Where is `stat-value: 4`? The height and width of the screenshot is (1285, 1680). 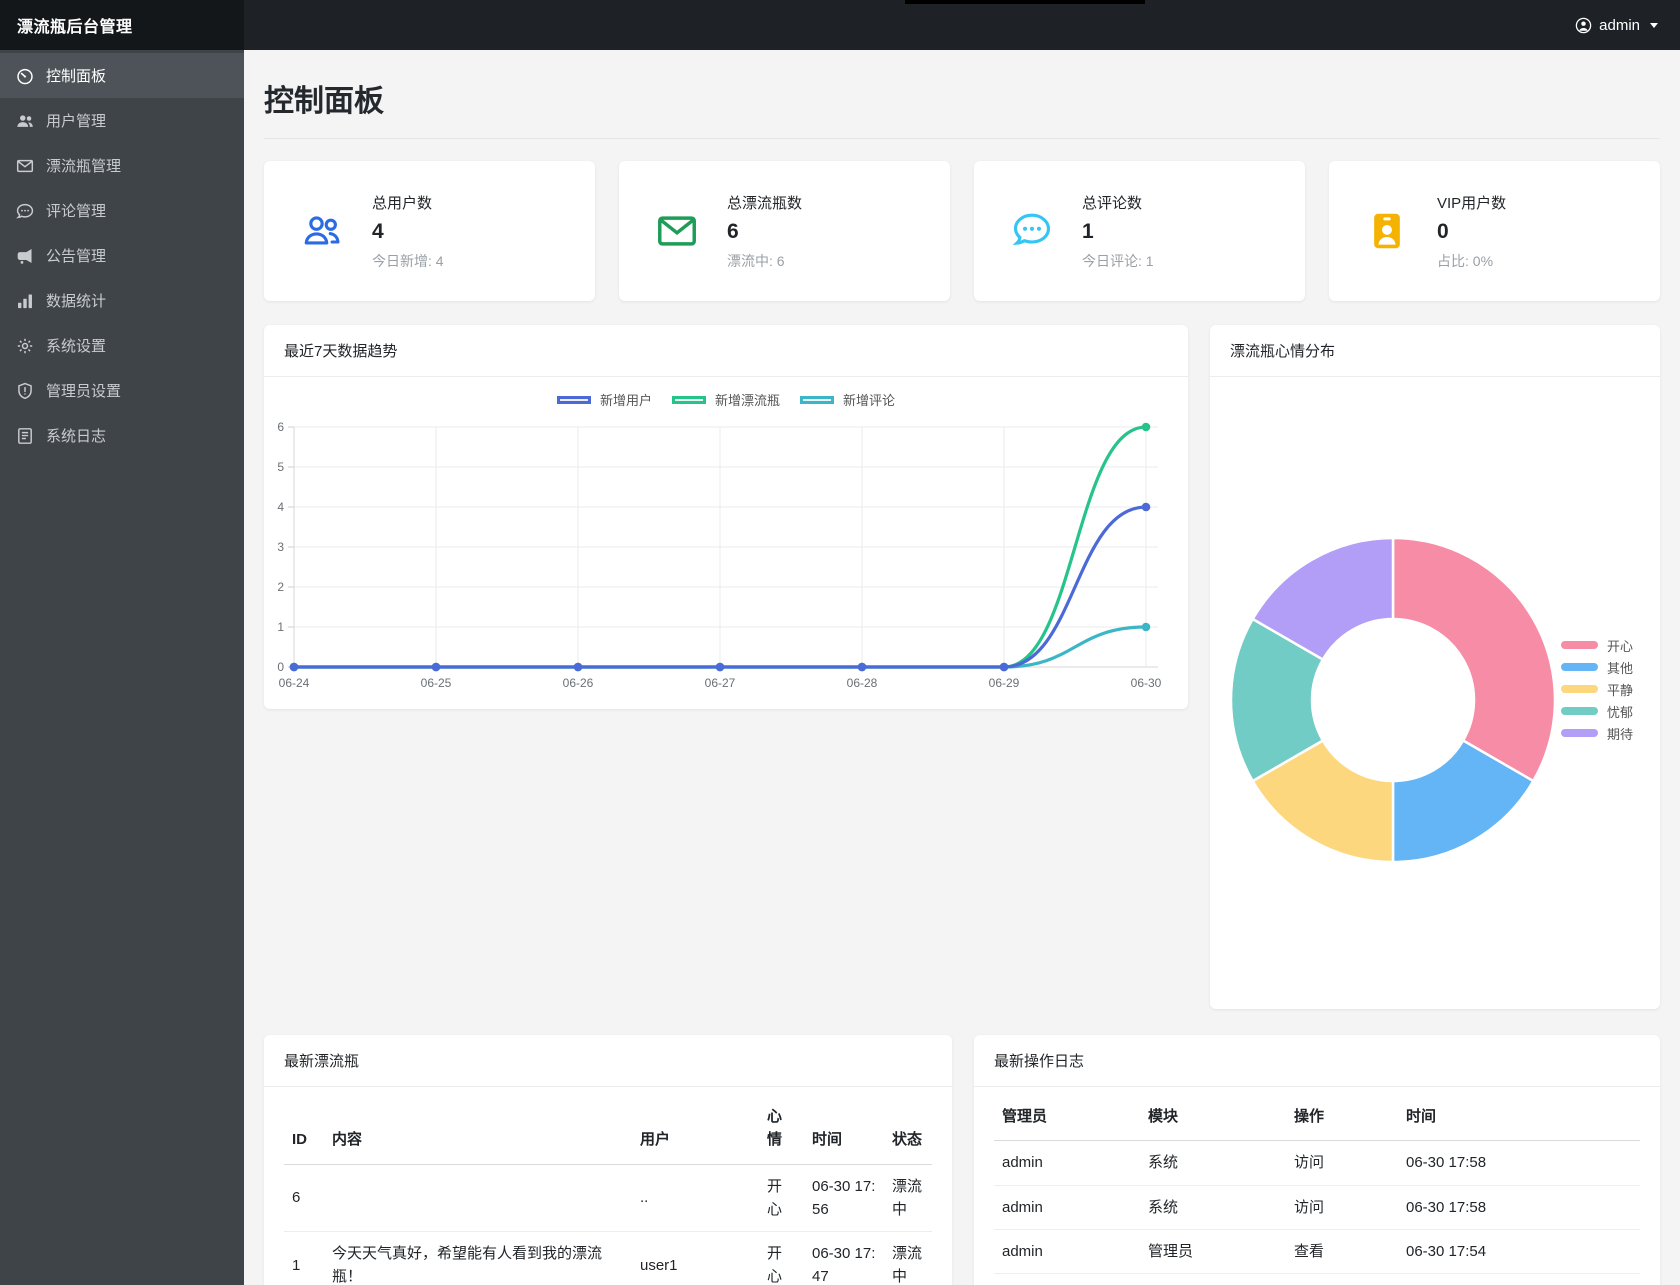
stat-value: 4 is located at coordinates (378, 231).